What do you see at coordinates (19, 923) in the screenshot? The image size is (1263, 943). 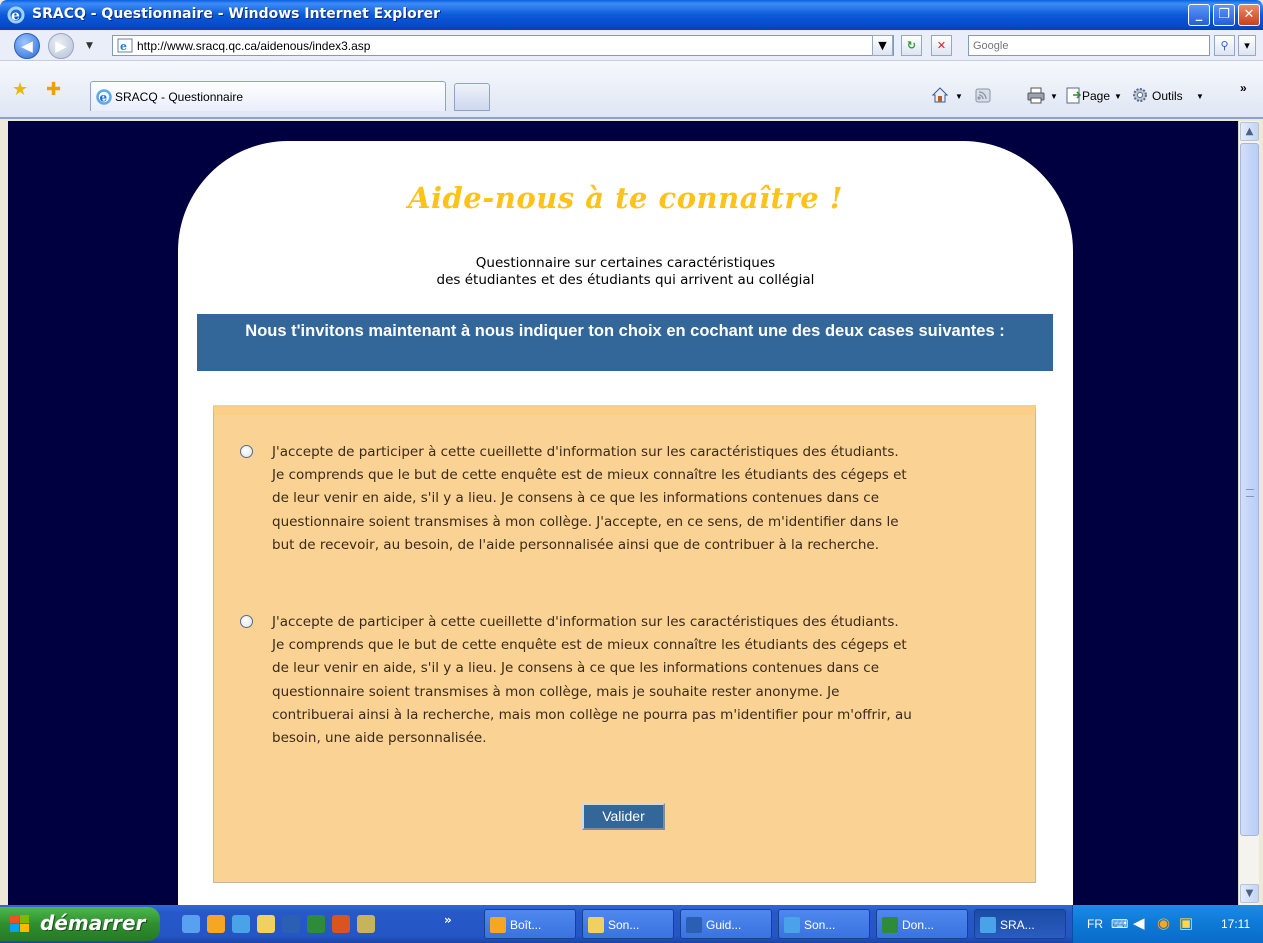 I see `windows-flag-icon` at bounding box center [19, 923].